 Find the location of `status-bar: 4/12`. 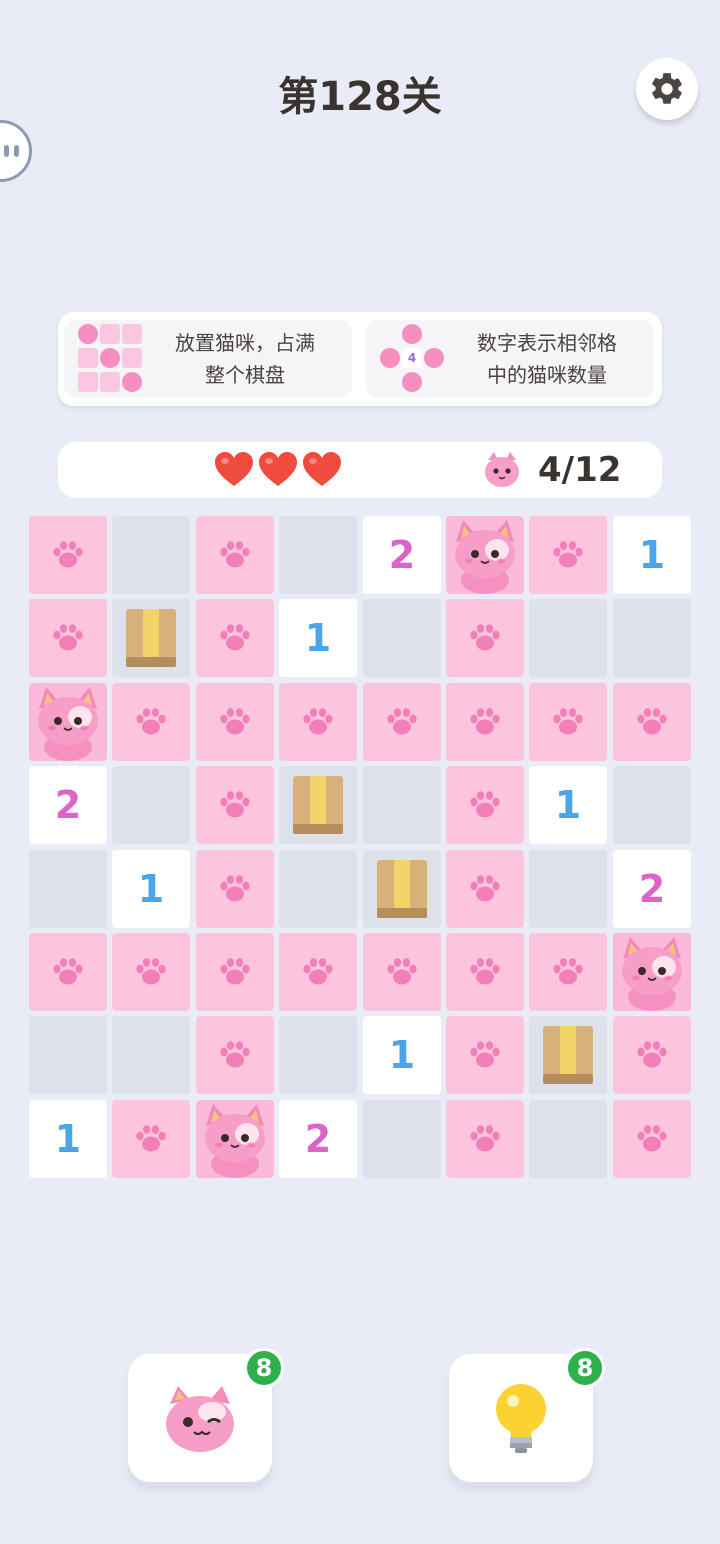

status-bar: 4/12 is located at coordinates (360, 470).